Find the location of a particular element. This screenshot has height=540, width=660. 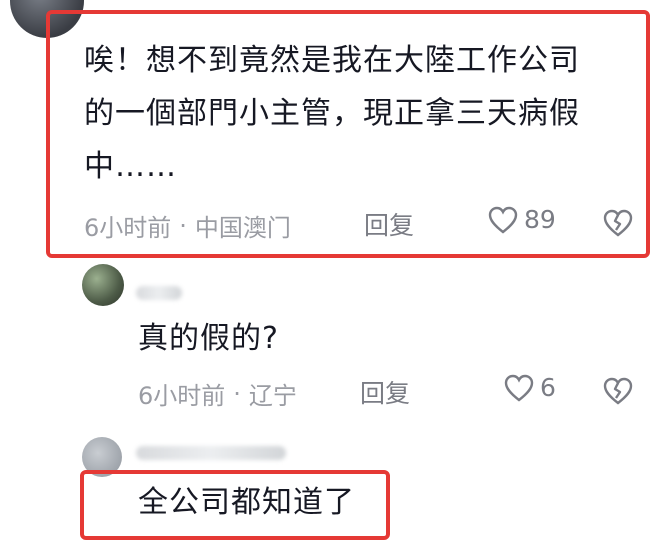

main-comment-line-2: 的一個部門小主管，現正拿三天病假 is located at coordinates (332, 113).